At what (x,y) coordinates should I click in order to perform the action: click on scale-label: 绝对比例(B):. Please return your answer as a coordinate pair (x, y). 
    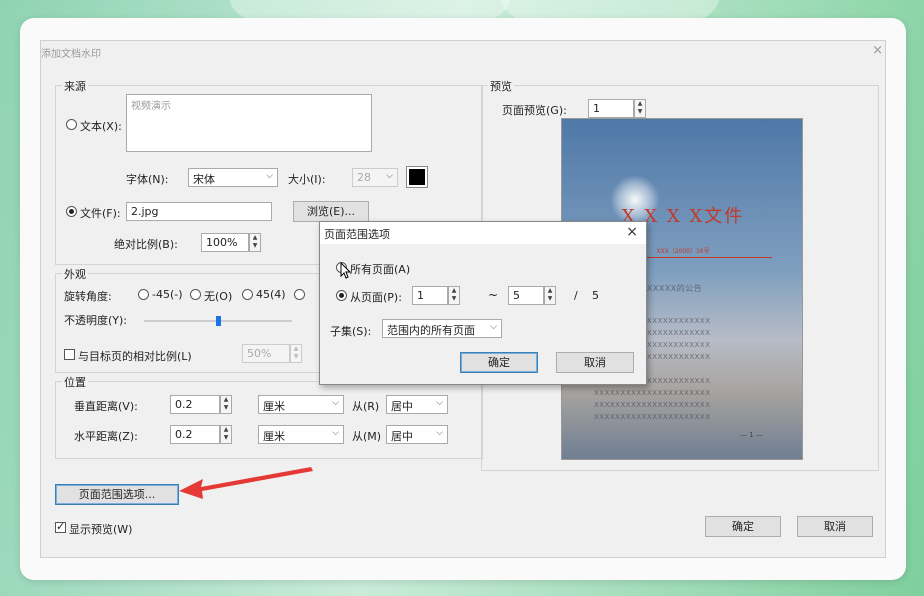
    Looking at the image, I should click on (146, 244).